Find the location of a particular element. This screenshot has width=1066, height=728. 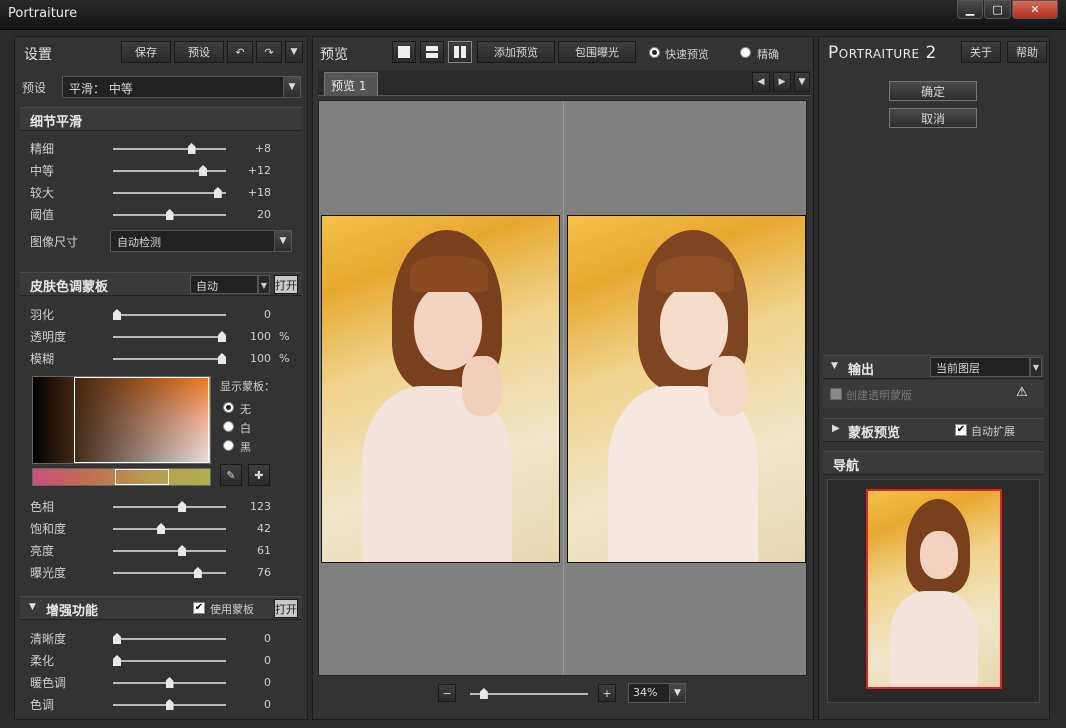

skin-mask-title: 皮肤色调蒙板 is located at coordinates (69, 287).